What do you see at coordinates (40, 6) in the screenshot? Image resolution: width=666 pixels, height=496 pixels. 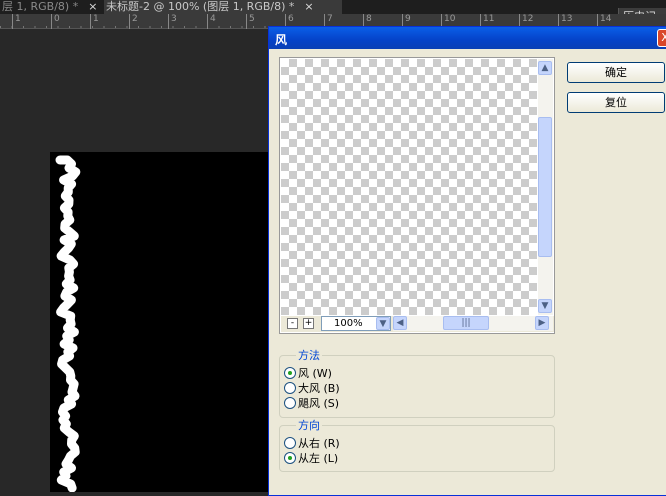 I see `tab-label: 层 1, RGB/8) *` at bounding box center [40, 6].